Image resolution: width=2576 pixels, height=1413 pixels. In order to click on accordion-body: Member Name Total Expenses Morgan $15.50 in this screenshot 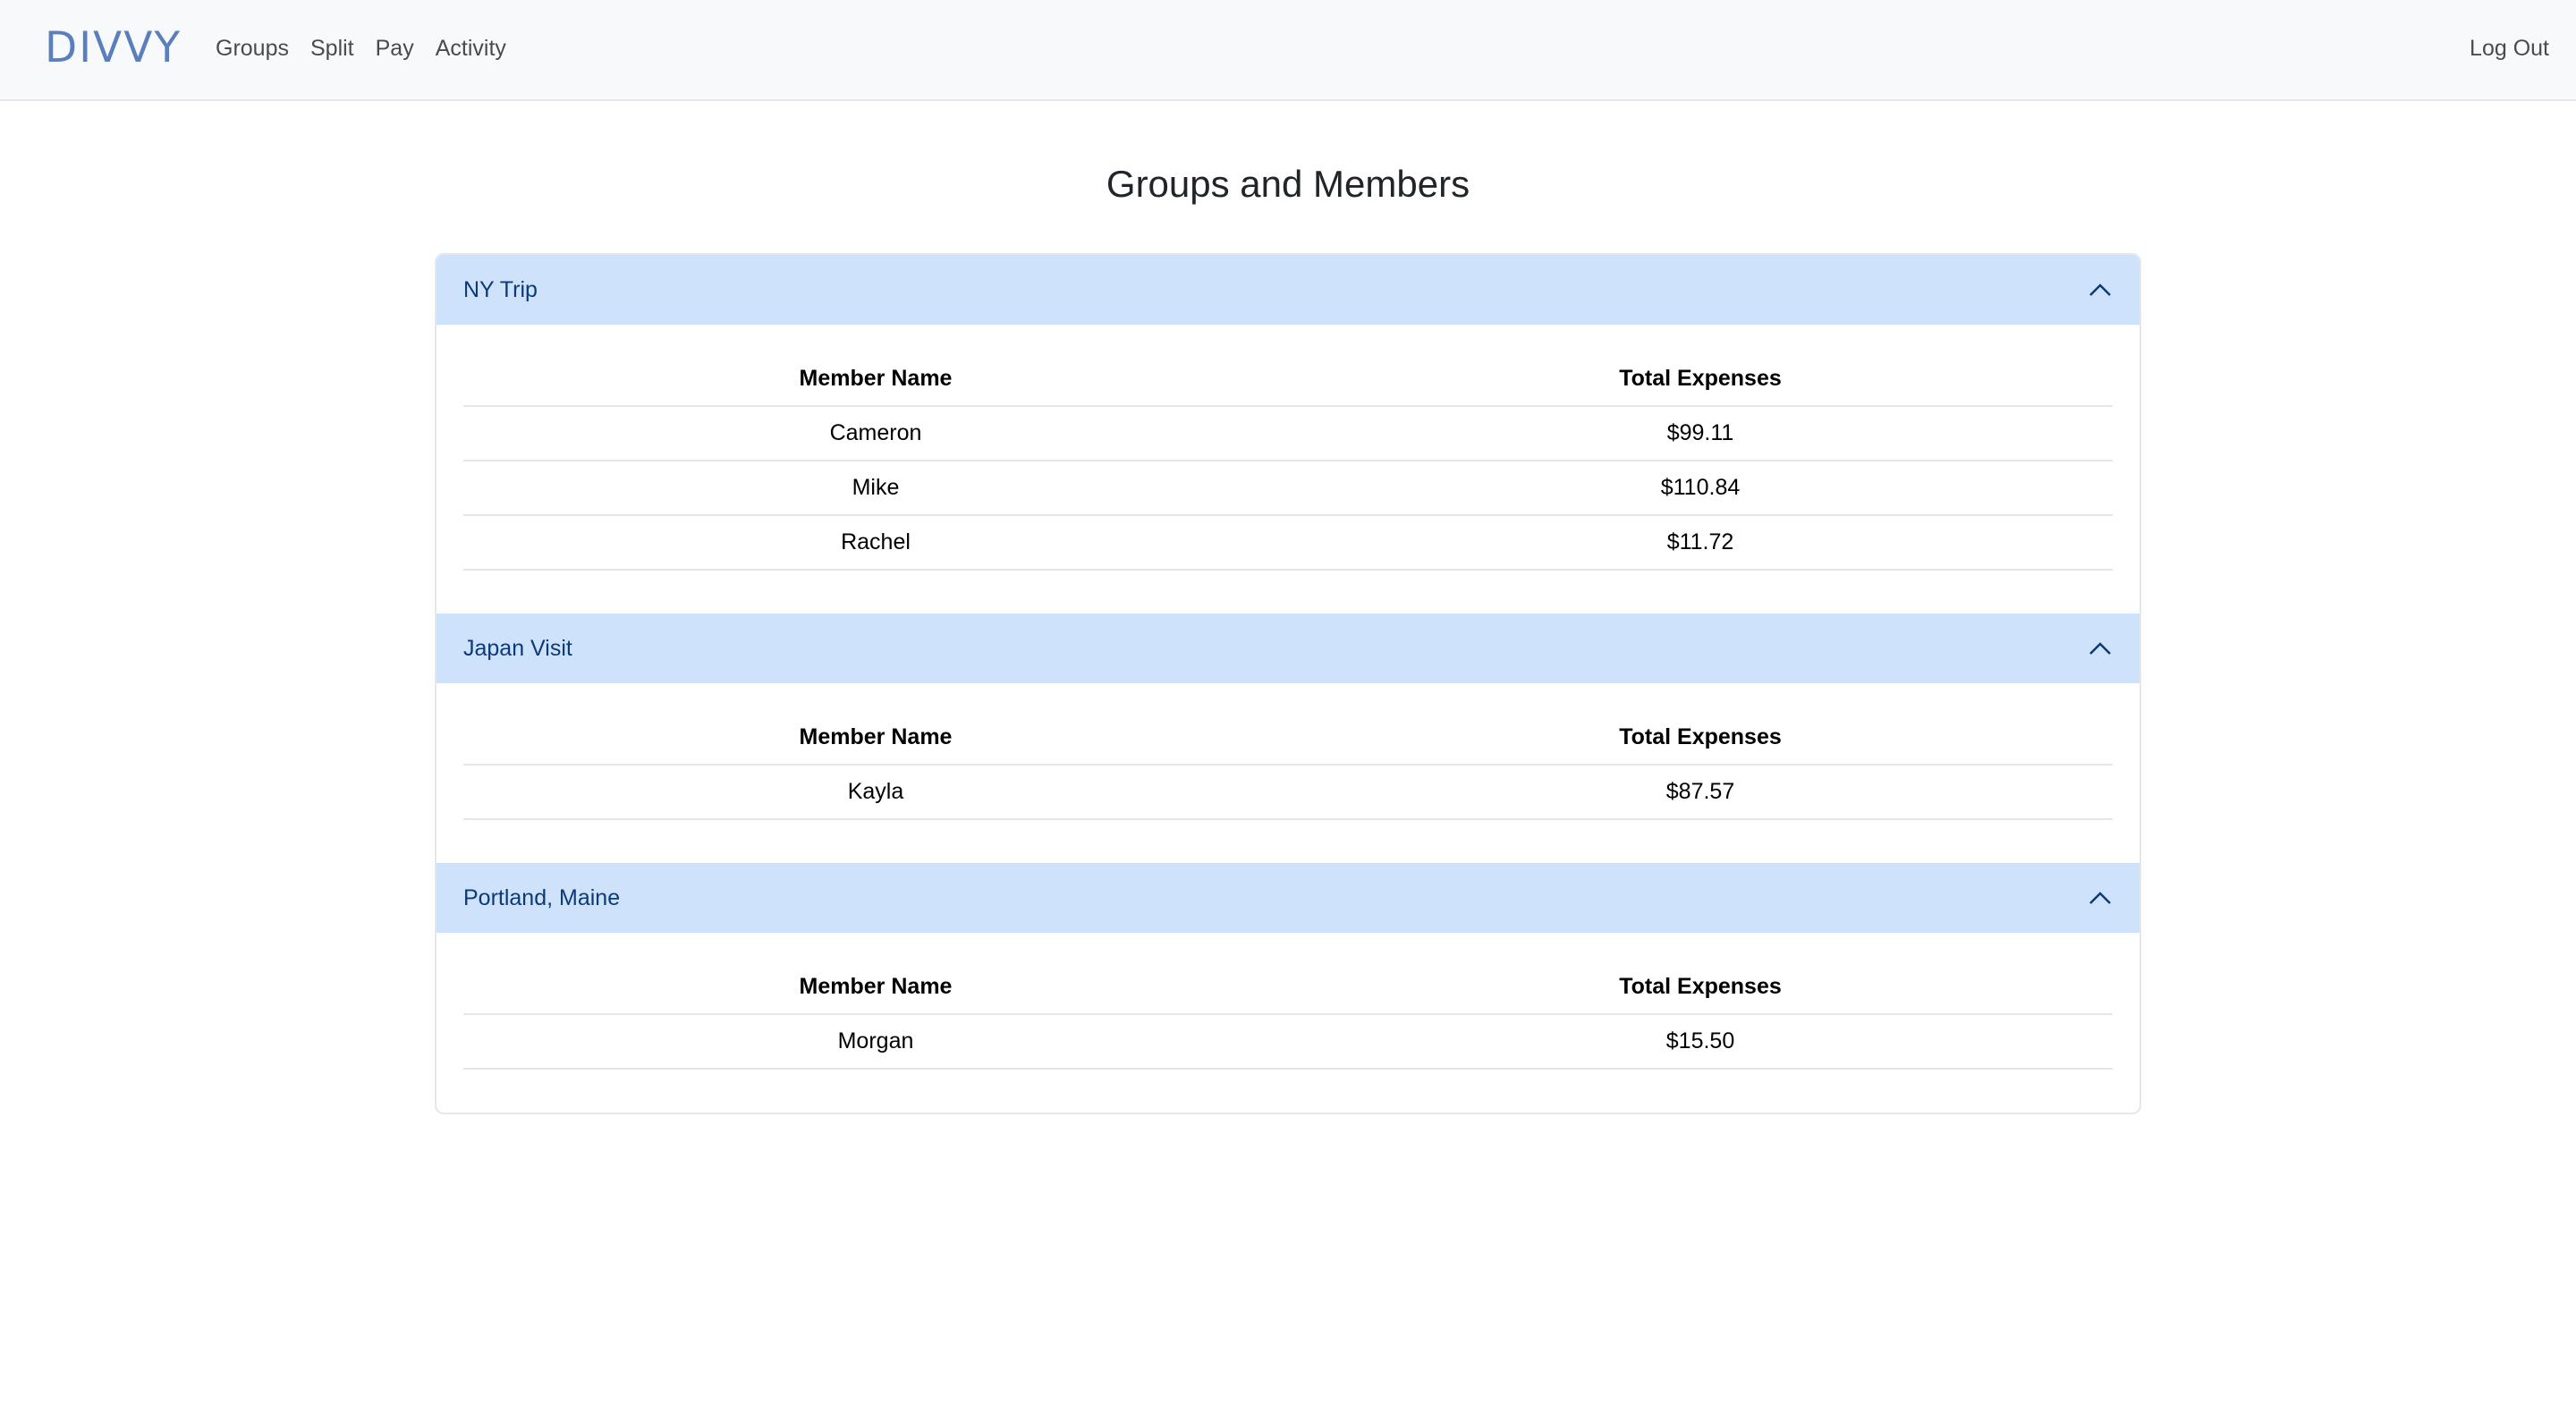, I will do `click(1288, 1023)`.